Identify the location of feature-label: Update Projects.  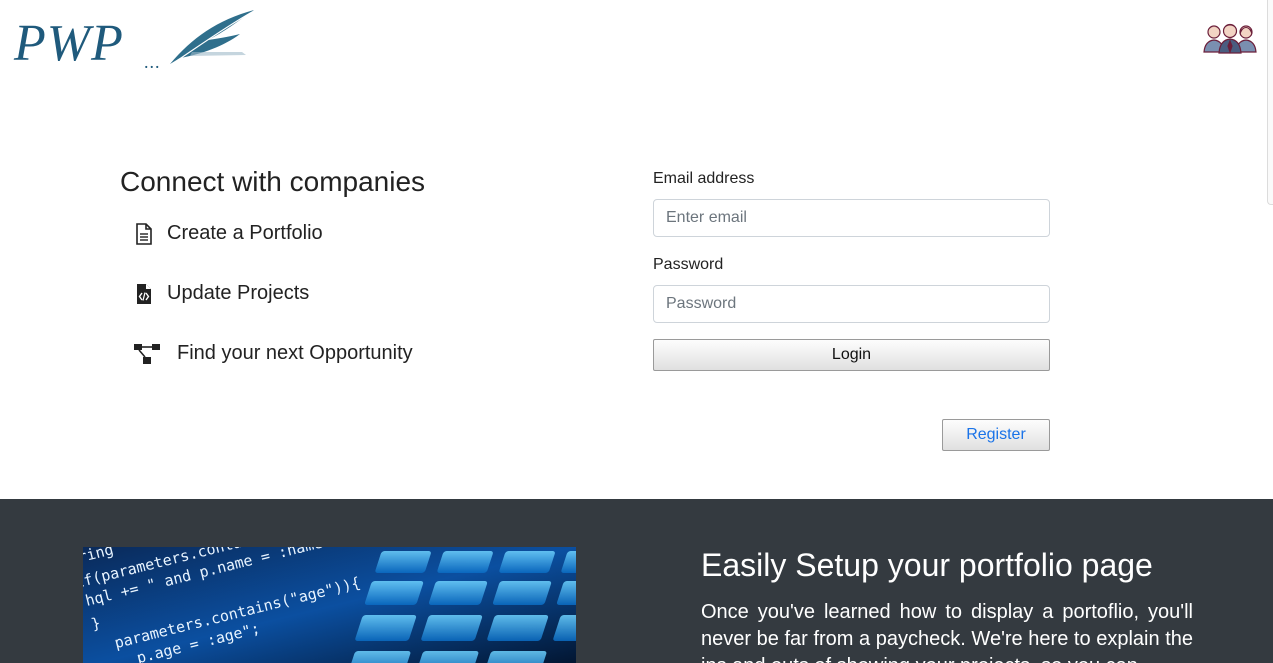
(238, 293).